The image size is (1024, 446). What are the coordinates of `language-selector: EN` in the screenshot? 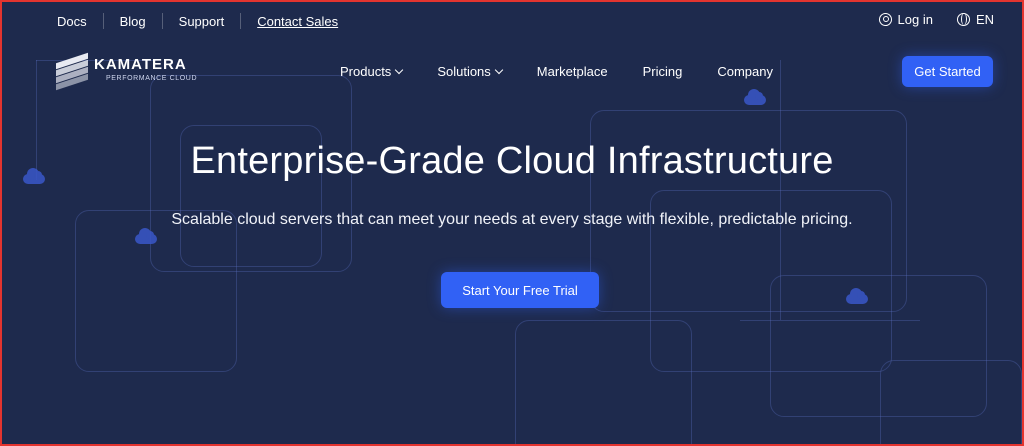 It's located at (975, 19).